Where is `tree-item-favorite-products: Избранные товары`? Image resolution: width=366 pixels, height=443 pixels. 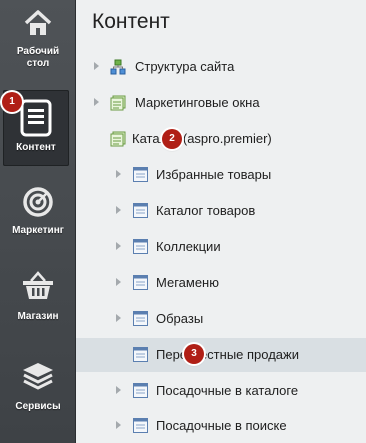
tree-item-favorite-products: Избранные товары is located at coordinates (221, 175).